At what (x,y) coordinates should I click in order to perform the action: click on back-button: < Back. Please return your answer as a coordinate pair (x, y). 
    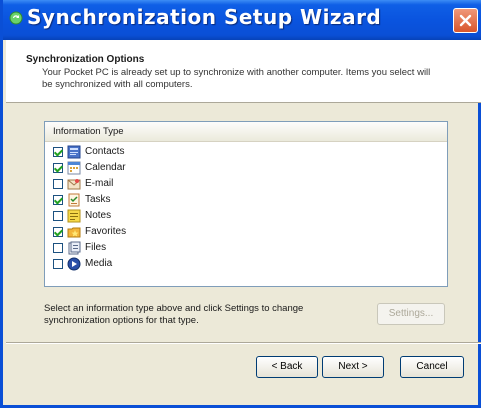
    Looking at the image, I should click on (287, 367).